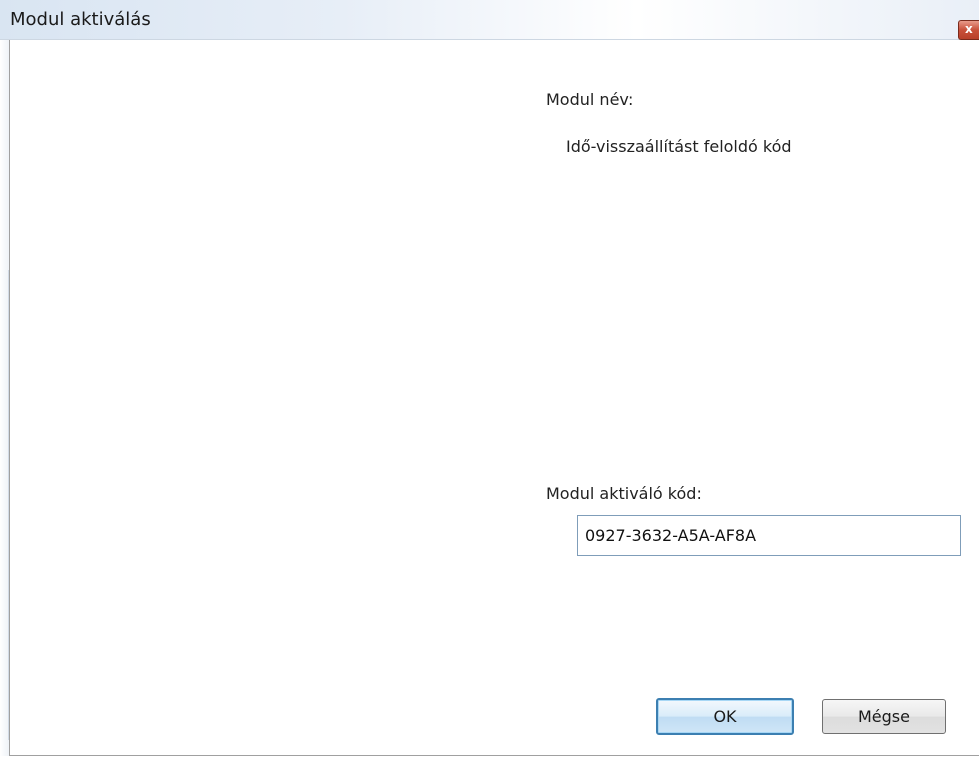  I want to click on close-button: x, so click(968, 30).